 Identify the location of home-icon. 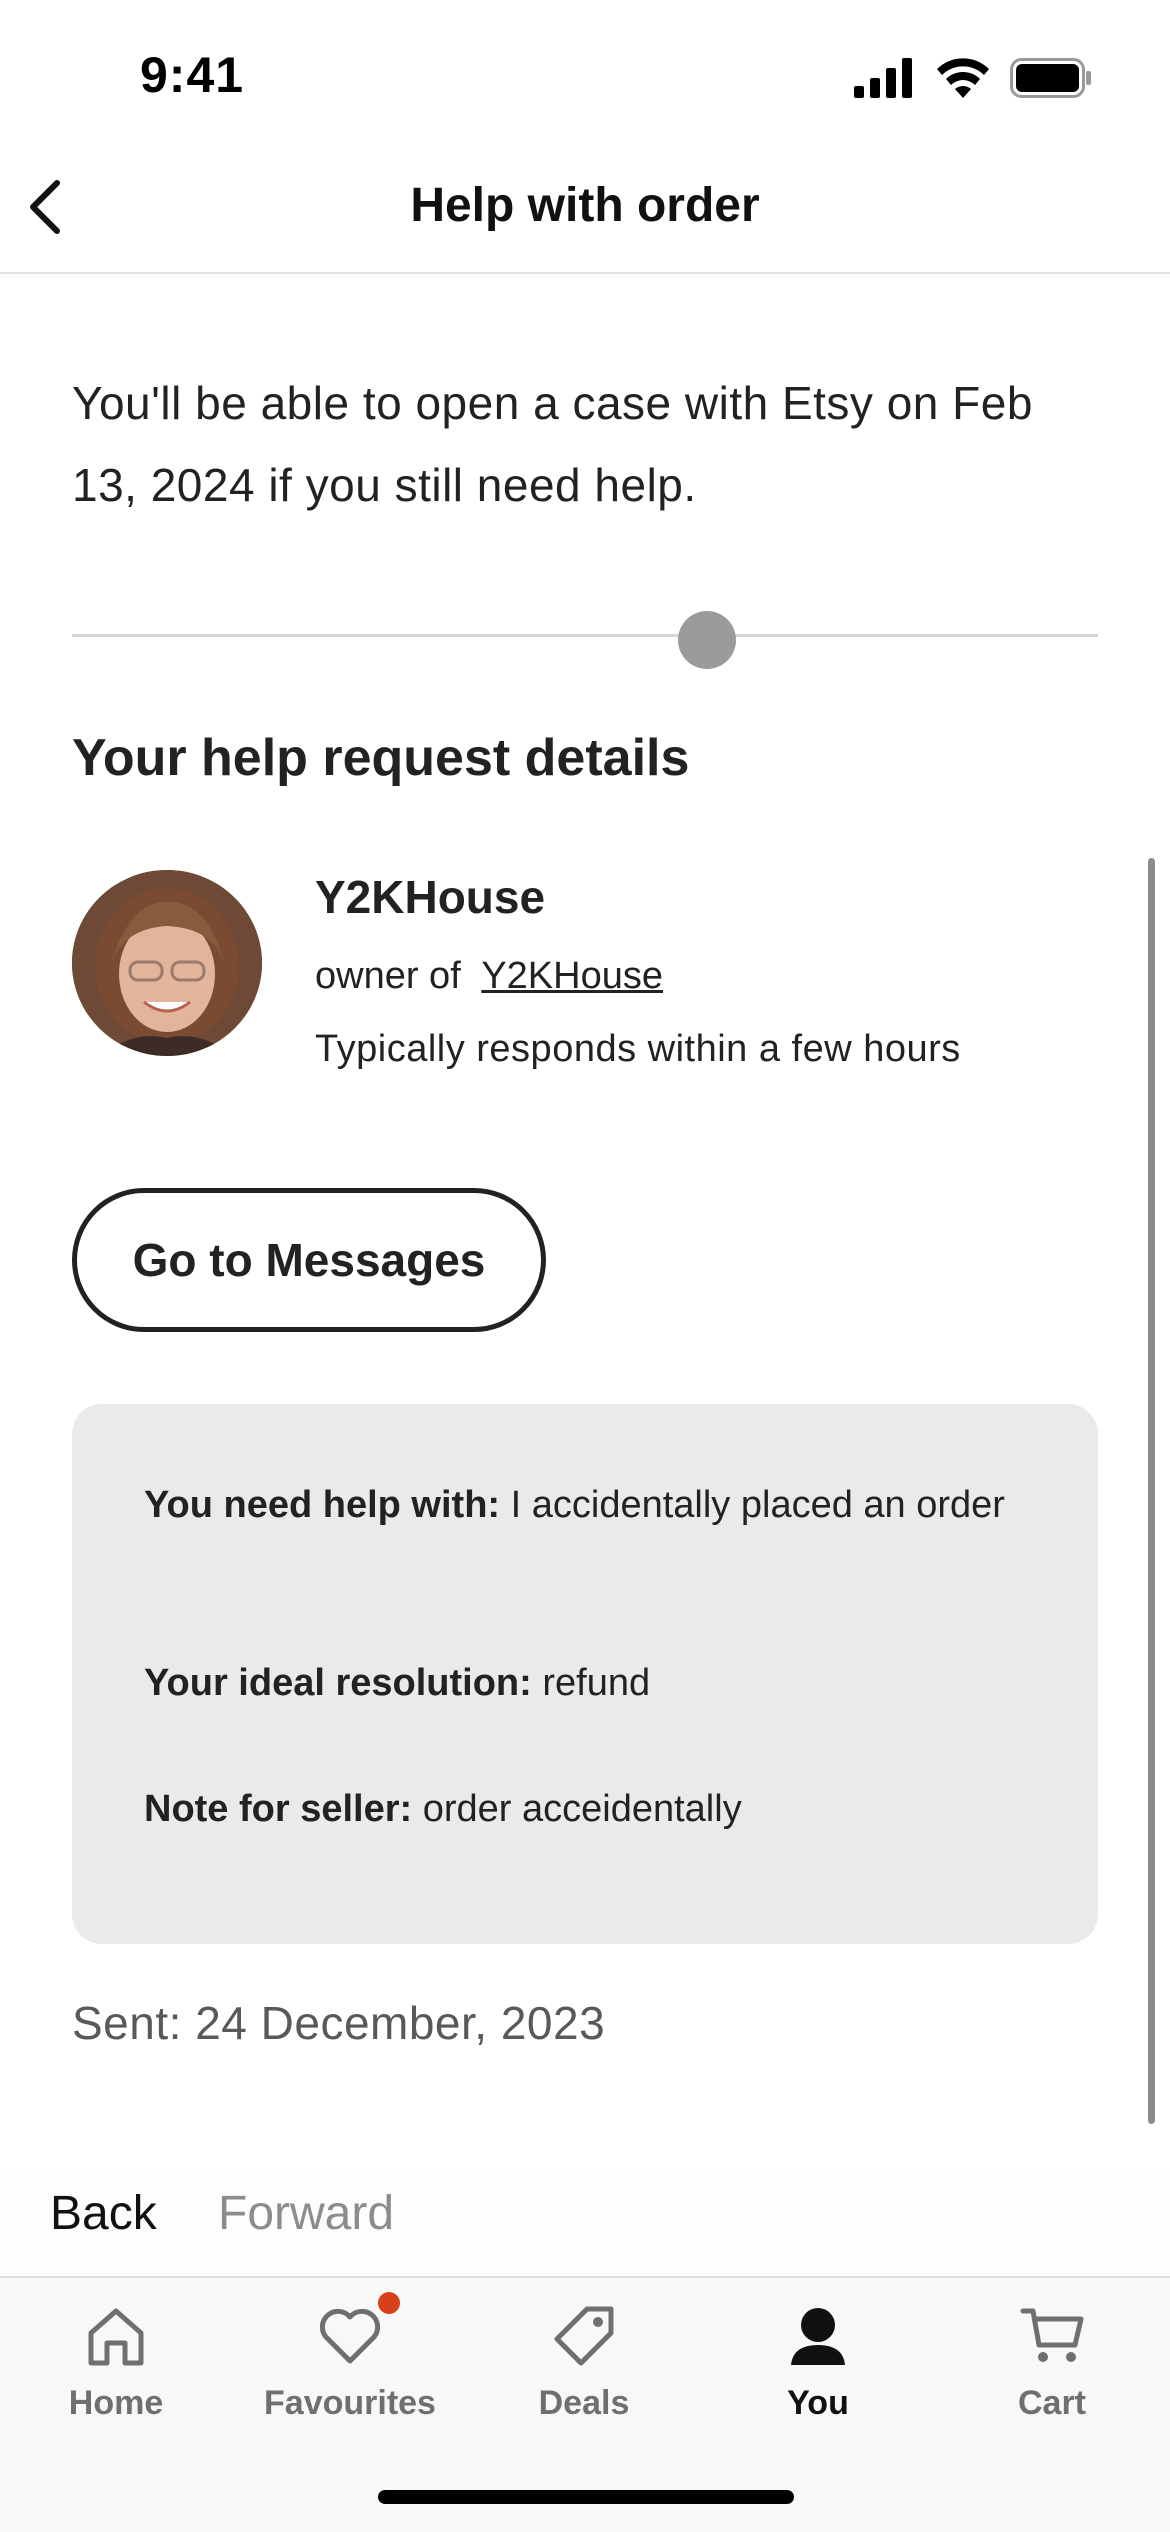
(116, 2336).